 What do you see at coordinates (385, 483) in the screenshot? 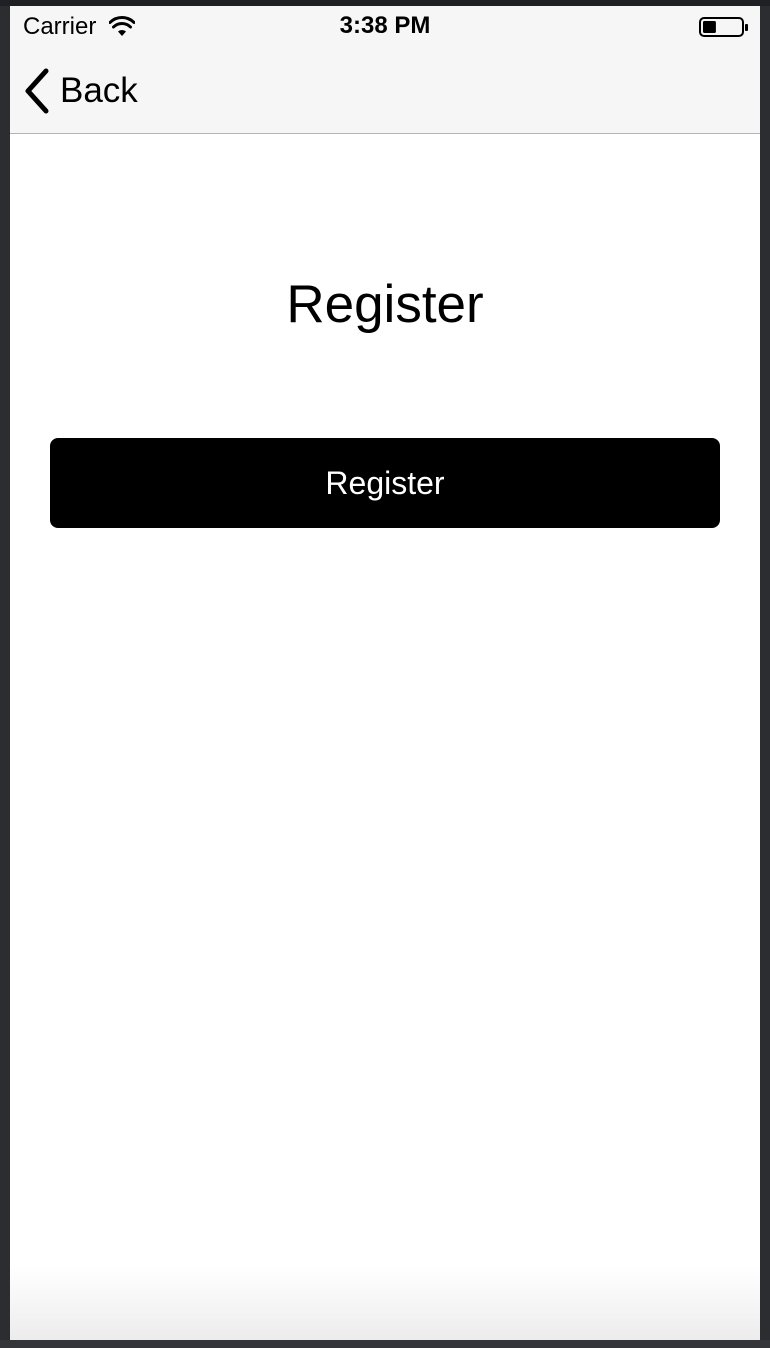
I see `register-button: Register` at bounding box center [385, 483].